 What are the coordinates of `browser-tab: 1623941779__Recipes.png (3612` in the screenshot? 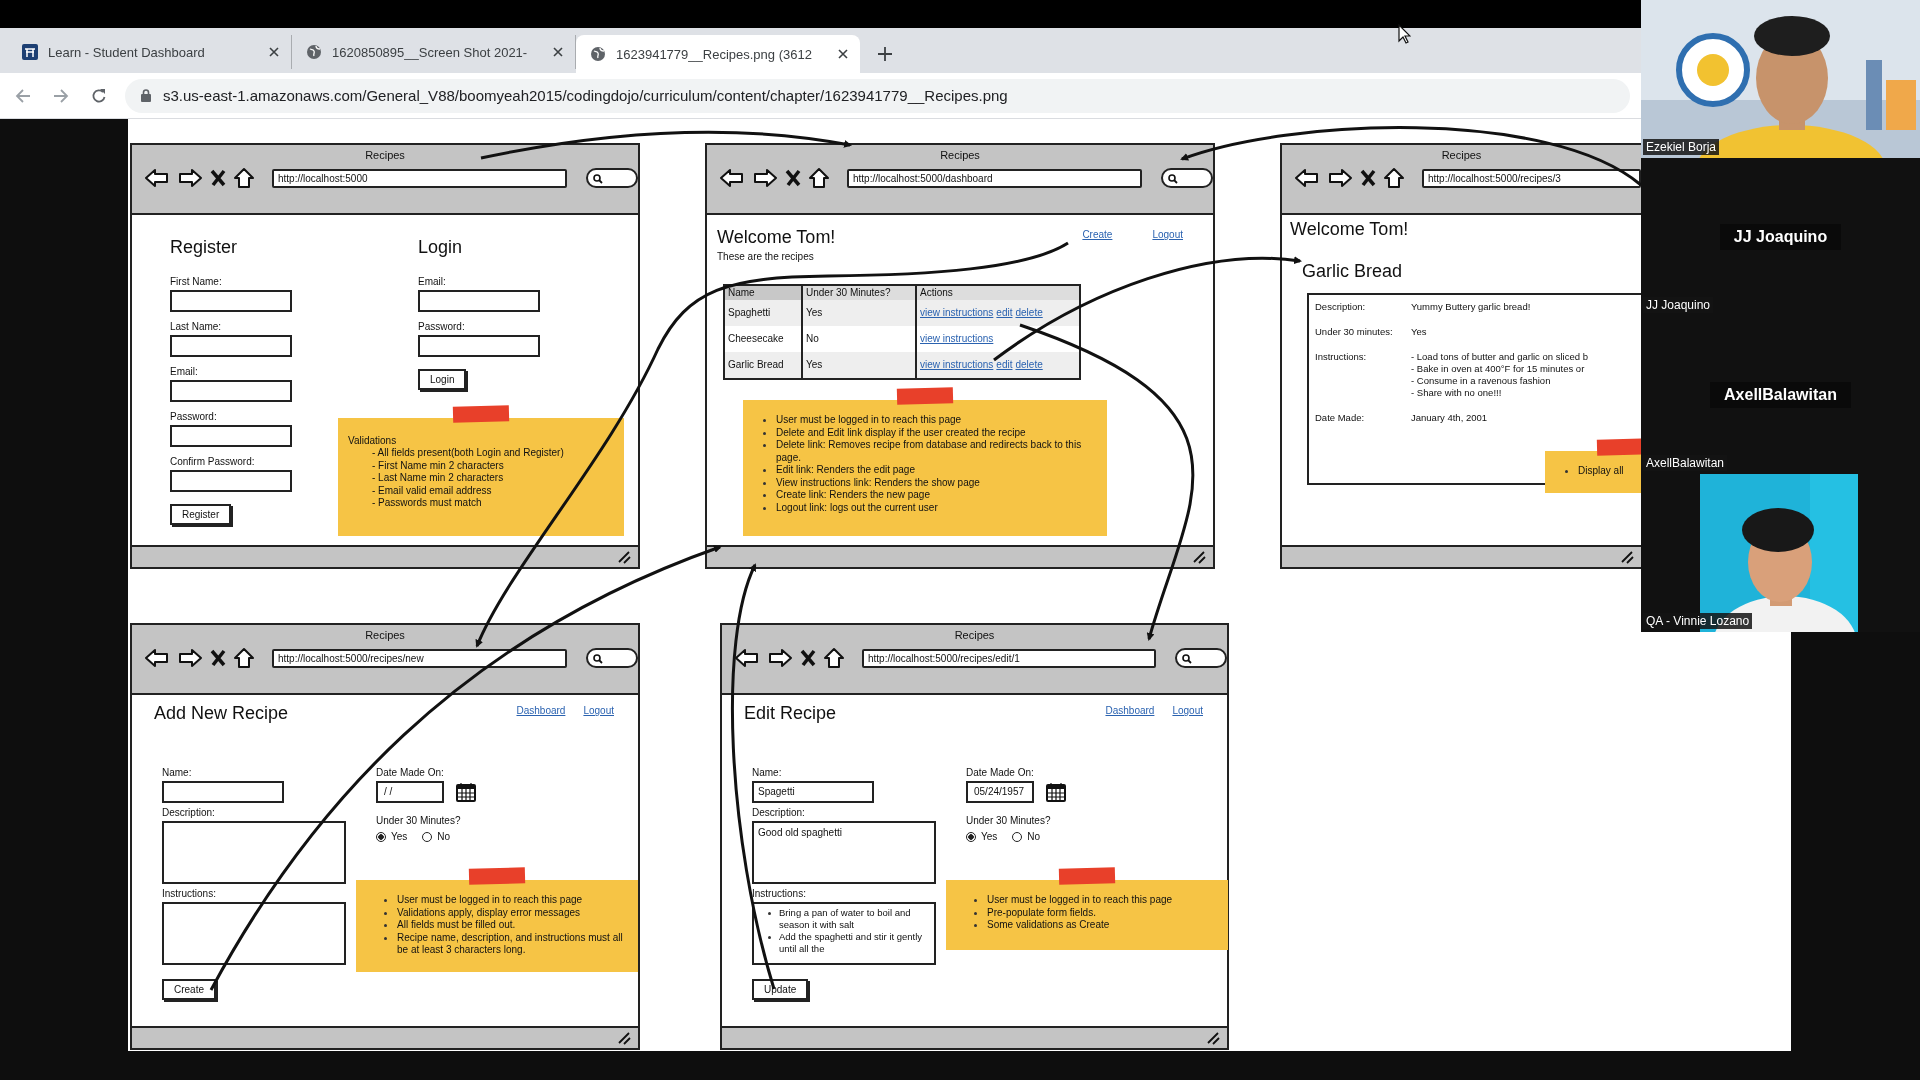 It's located at (718, 54).